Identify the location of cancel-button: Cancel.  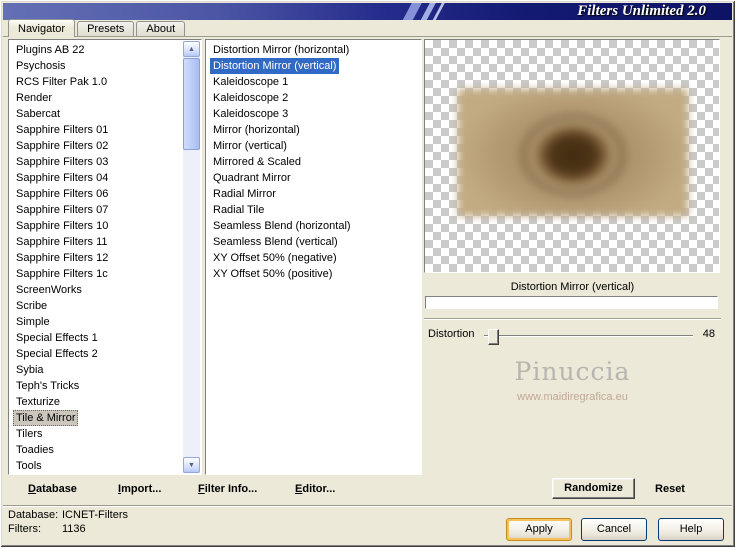
(614, 529).